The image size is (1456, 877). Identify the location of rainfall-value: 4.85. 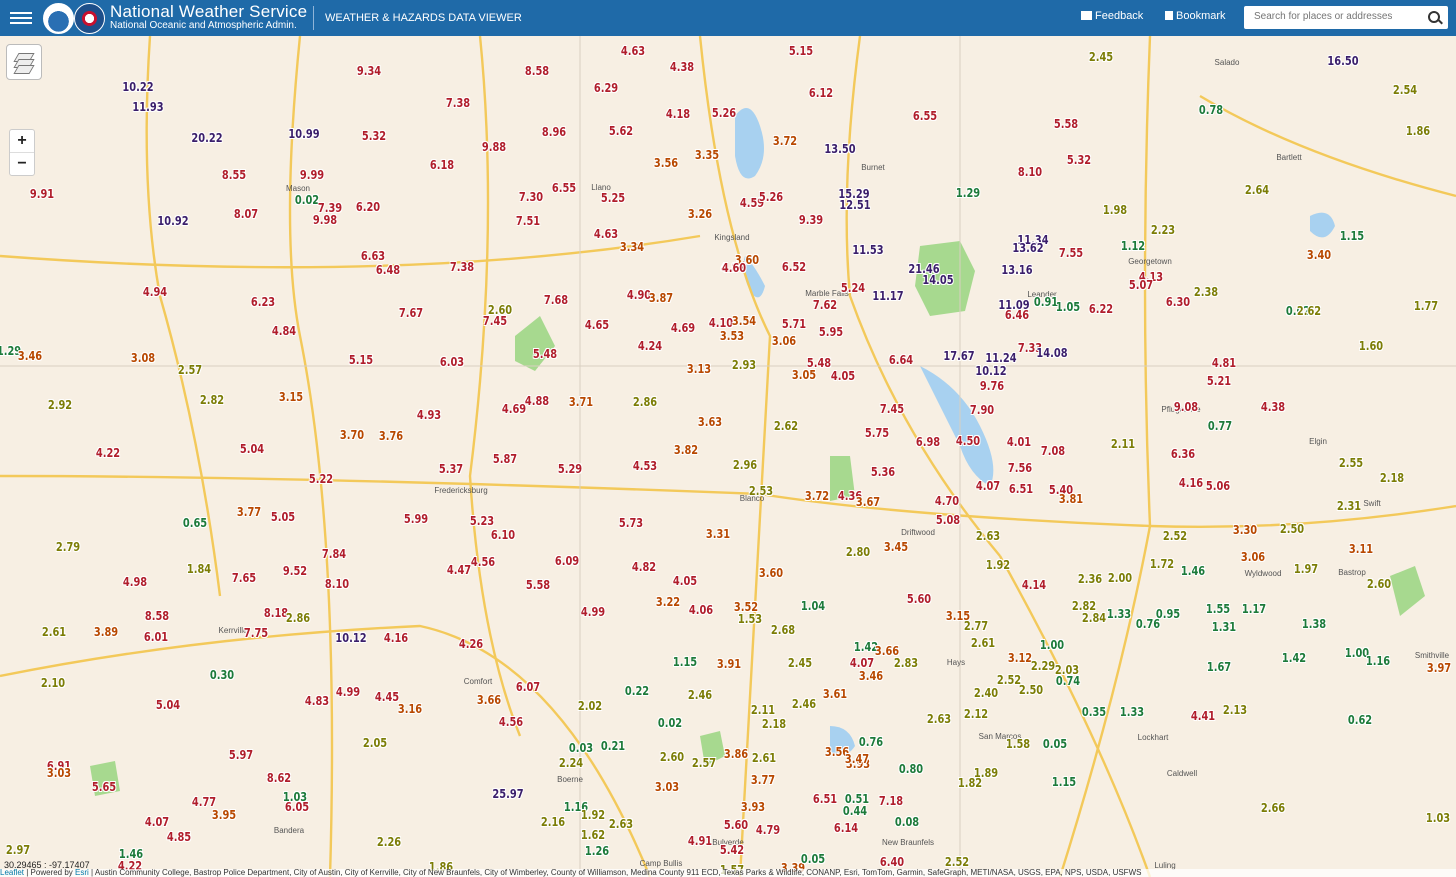
(179, 837).